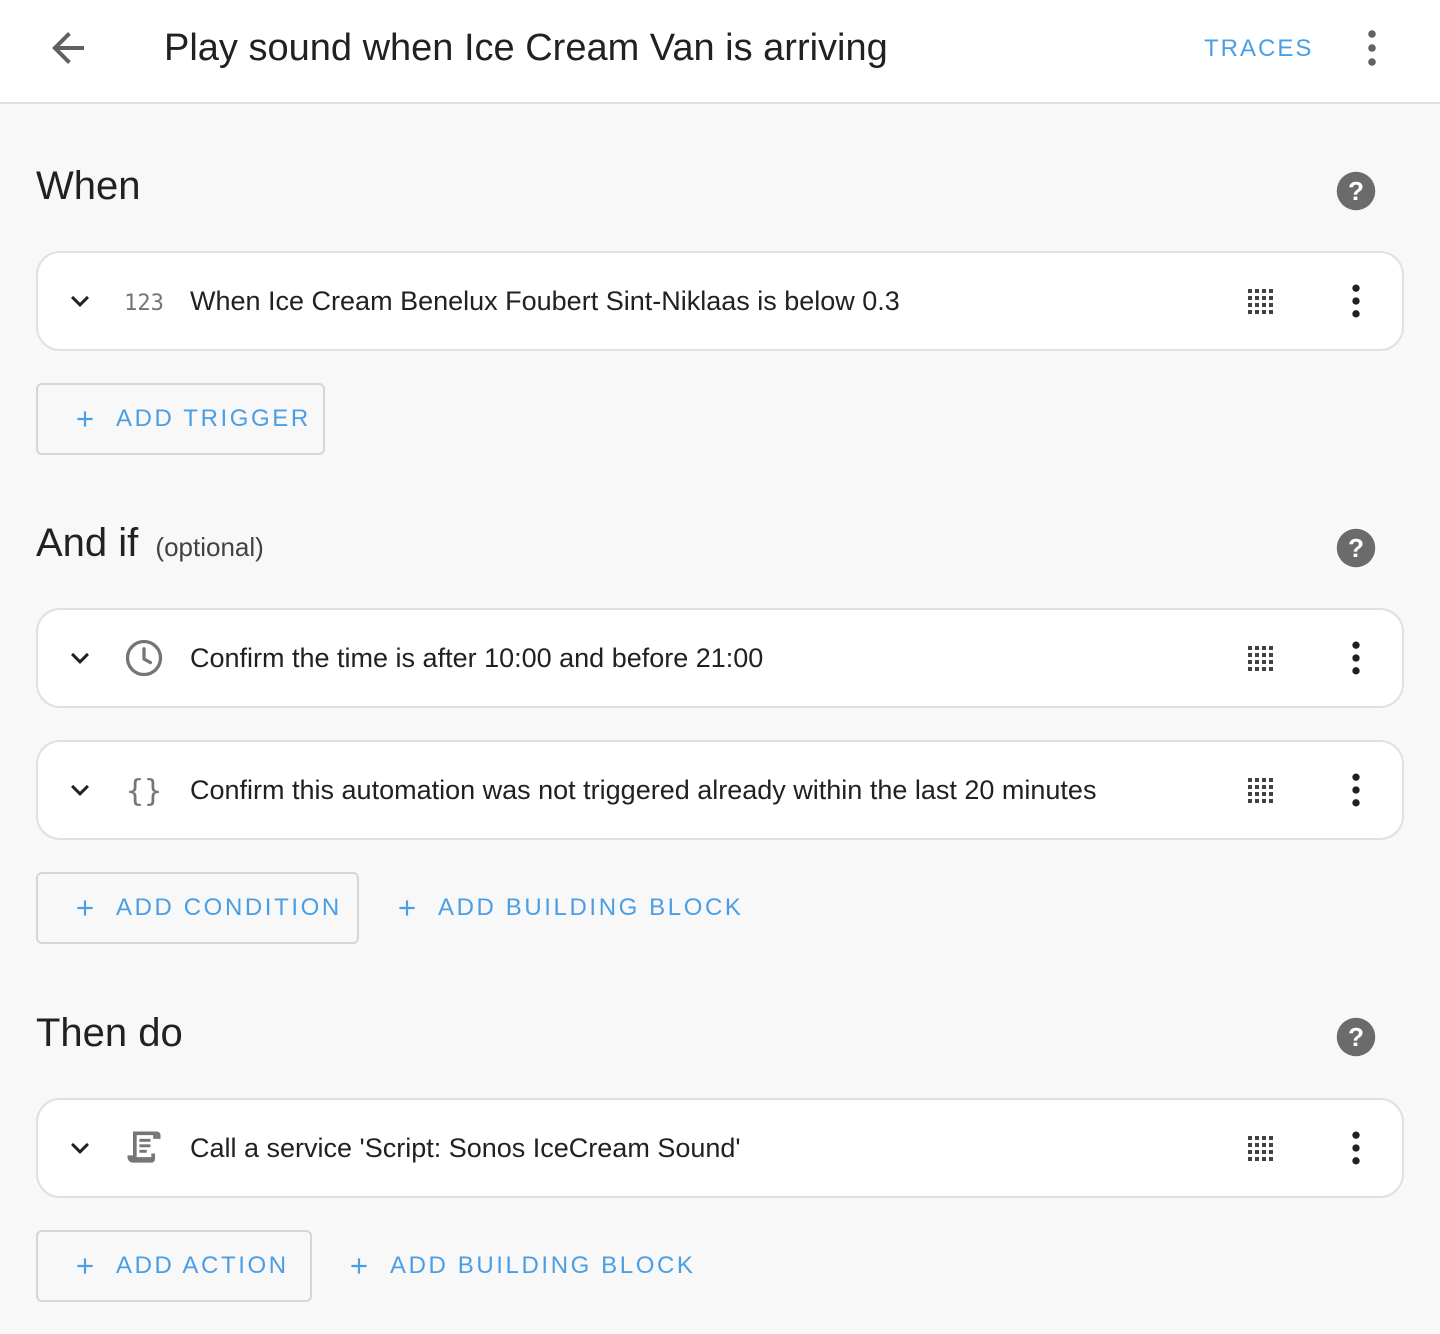  What do you see at coordinates (150, 543) in the screenshot?
I see `section-title-and-if: And if (optional)` at bounding box center [150, 543].